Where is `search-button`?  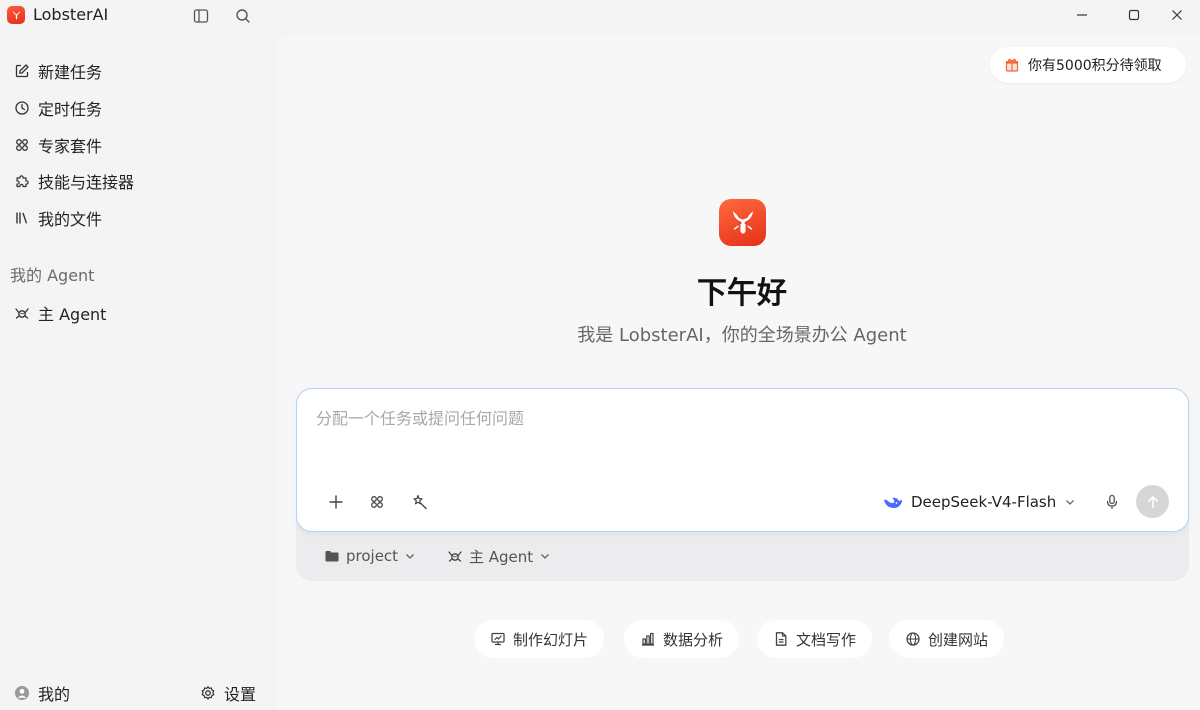
search-button is located at coordinates (243, 16).